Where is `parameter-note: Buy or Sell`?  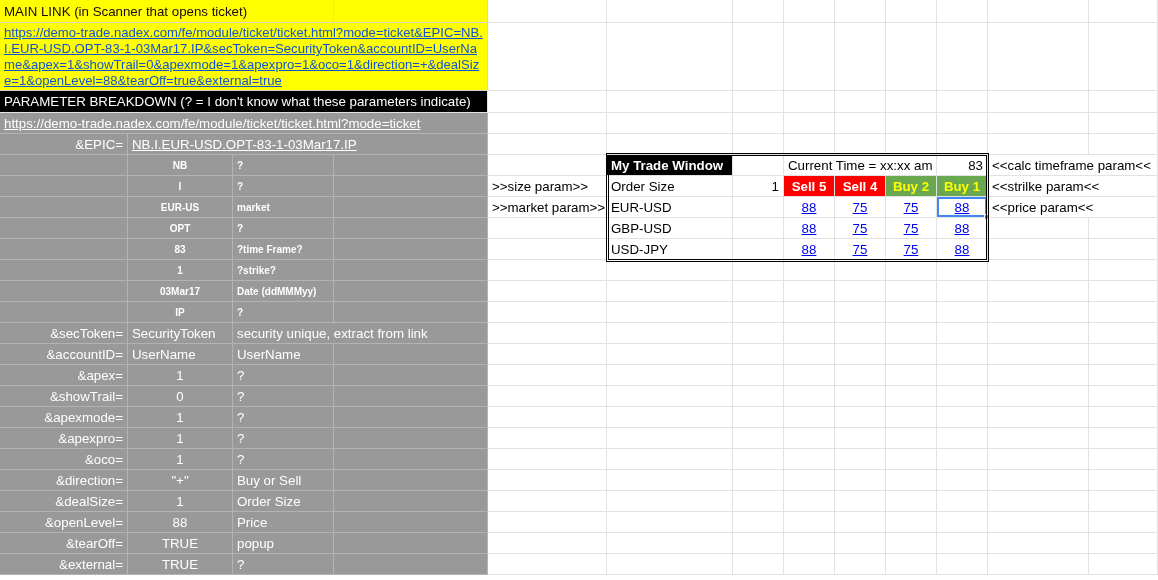
parameter-note: Buy or Sell is located at coordinates (283, 480).